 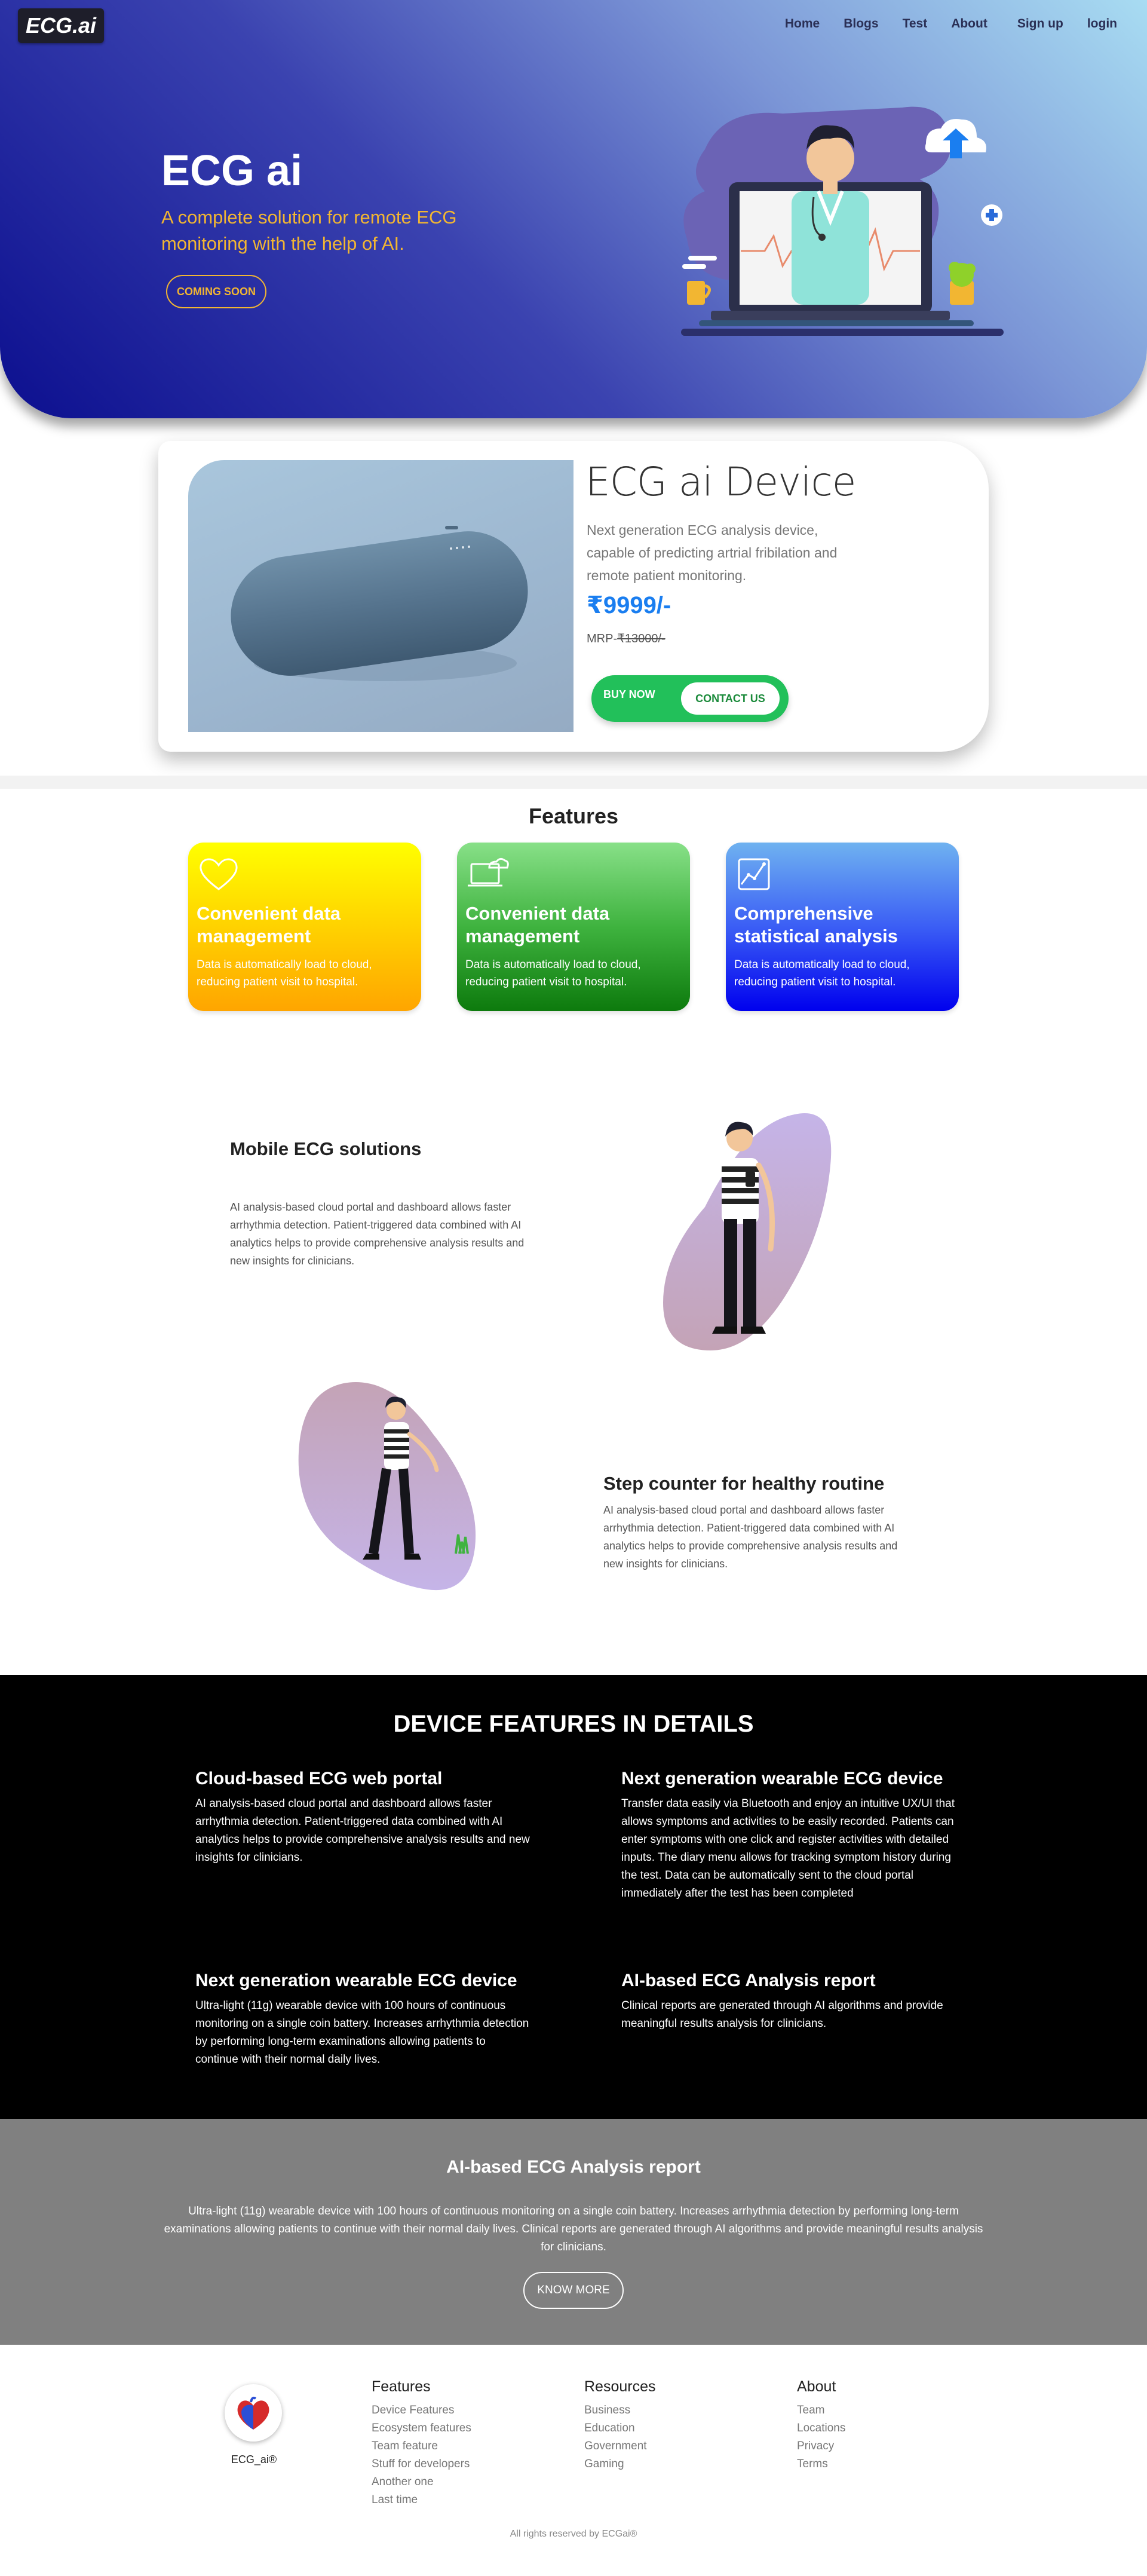 I want to click on top-nav: Home Blogs Test About Sign up login, so click(x=939, y=24).